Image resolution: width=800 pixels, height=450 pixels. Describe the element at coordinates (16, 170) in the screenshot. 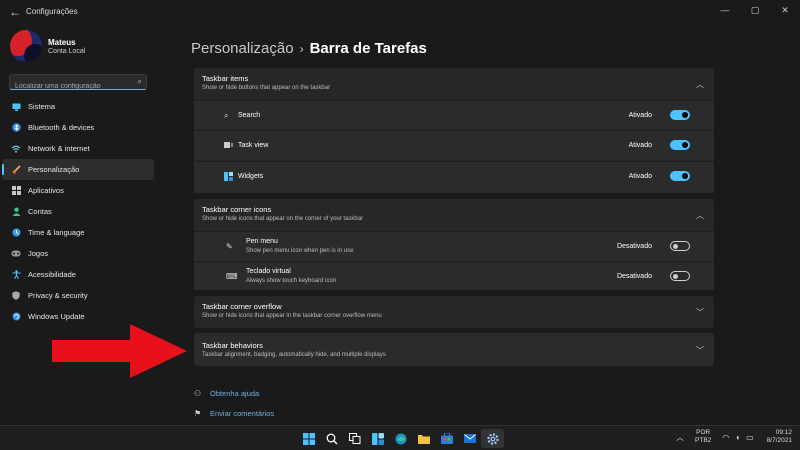

I see `brush-icon` at that location.